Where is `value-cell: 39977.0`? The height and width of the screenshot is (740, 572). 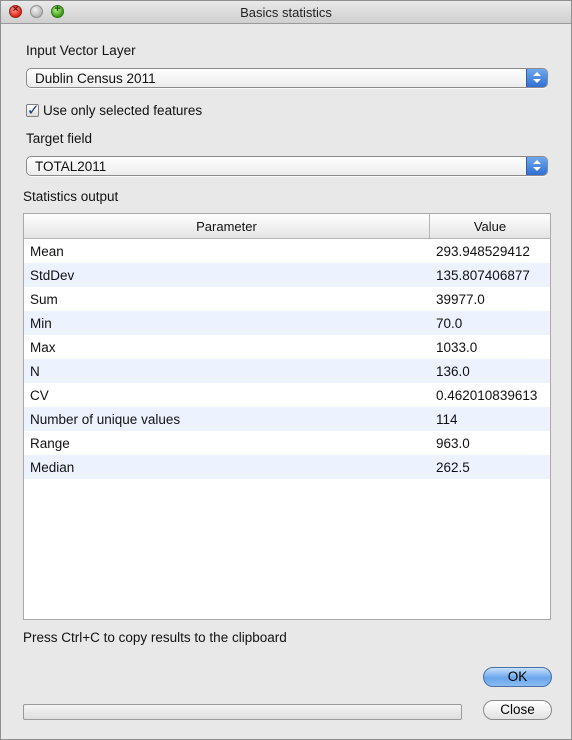 value-cell: 39977.0 is located at coordinates (460, 299).